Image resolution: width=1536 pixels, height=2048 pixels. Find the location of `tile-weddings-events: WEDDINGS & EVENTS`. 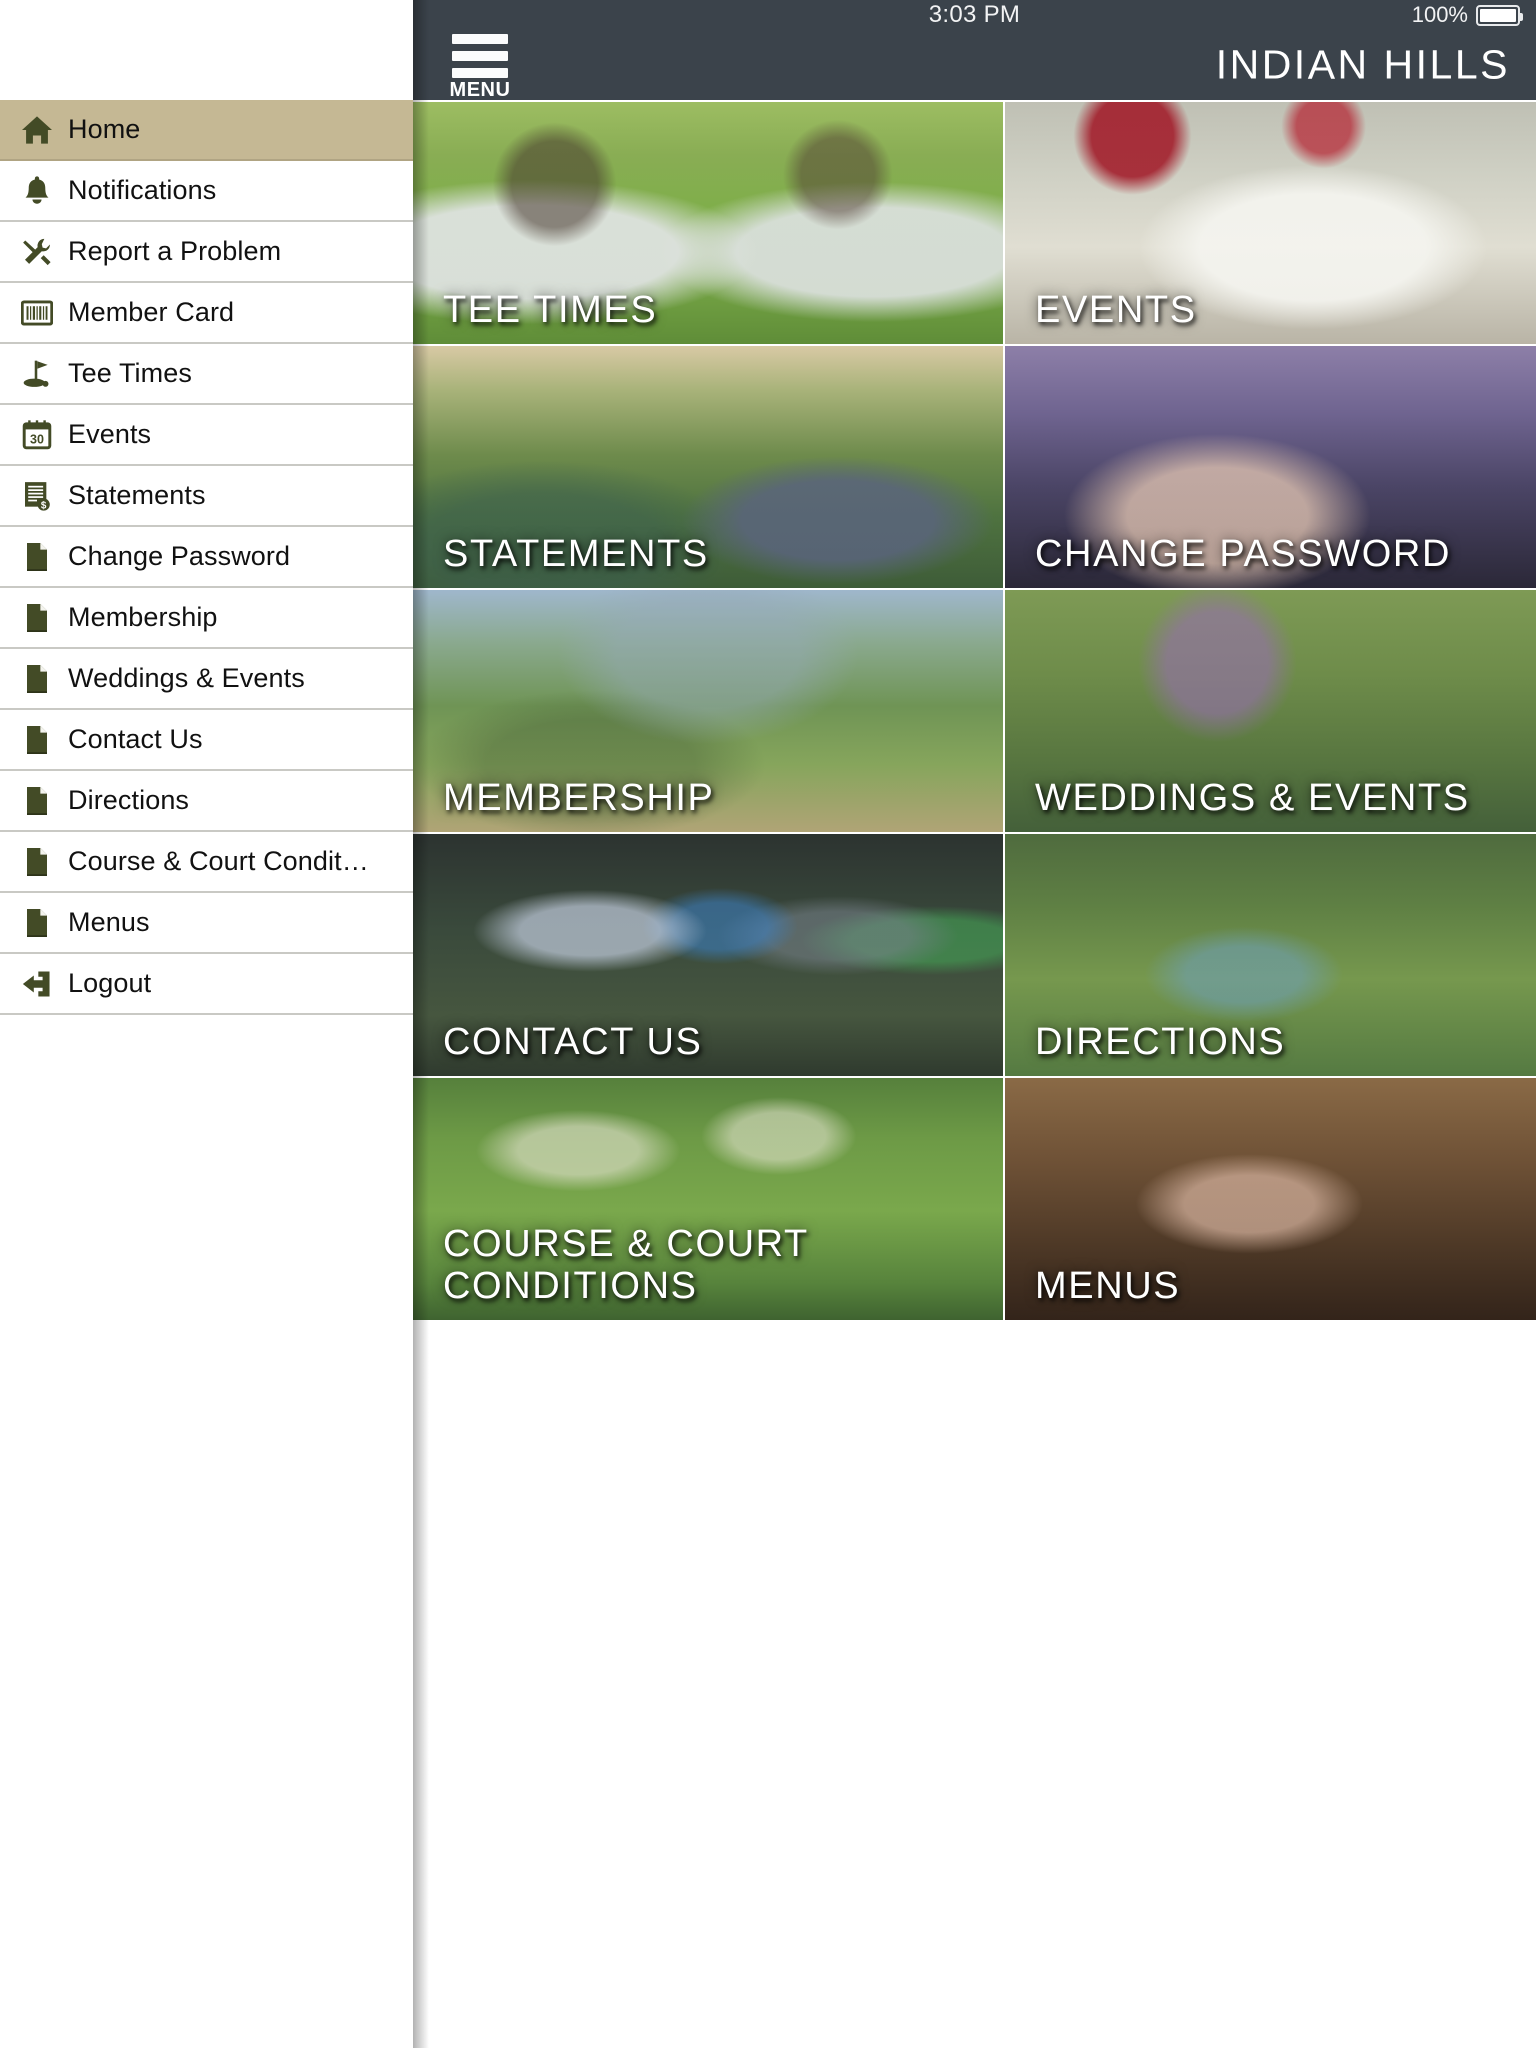

tile-weddings-events: WEDDINGS & EVENTS is located at coordinates (1270, 711).